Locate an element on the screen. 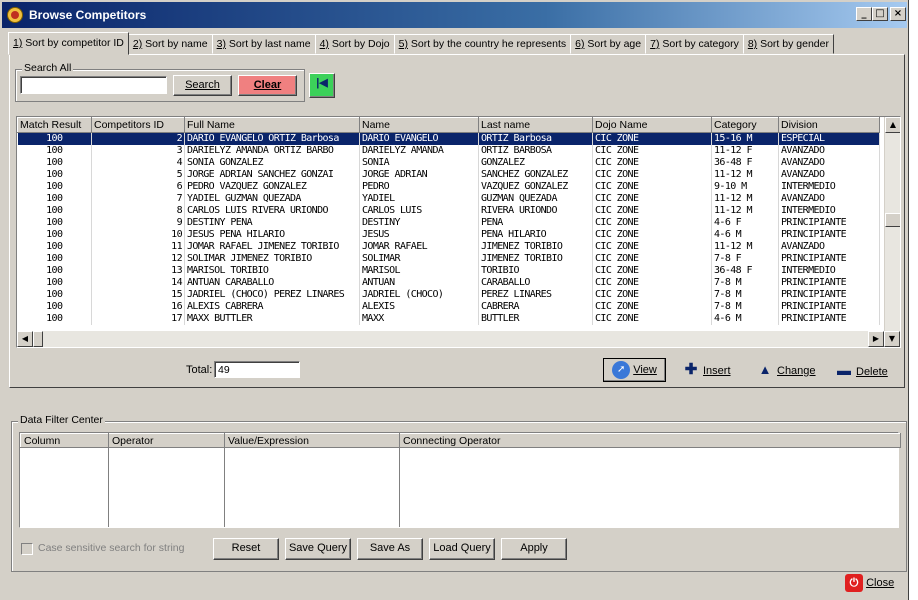 The width and height of the screenshot is (918, 600). col-name: Name is located at coordinates (419, 125).